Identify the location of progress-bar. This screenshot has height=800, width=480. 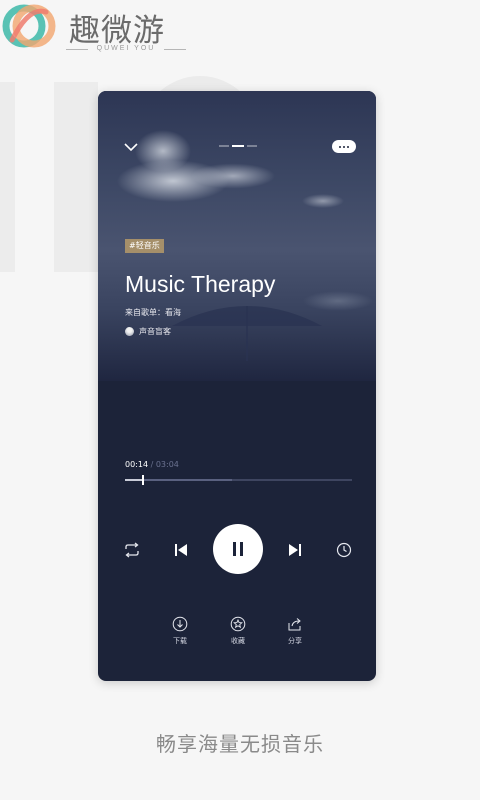
(238, 480).